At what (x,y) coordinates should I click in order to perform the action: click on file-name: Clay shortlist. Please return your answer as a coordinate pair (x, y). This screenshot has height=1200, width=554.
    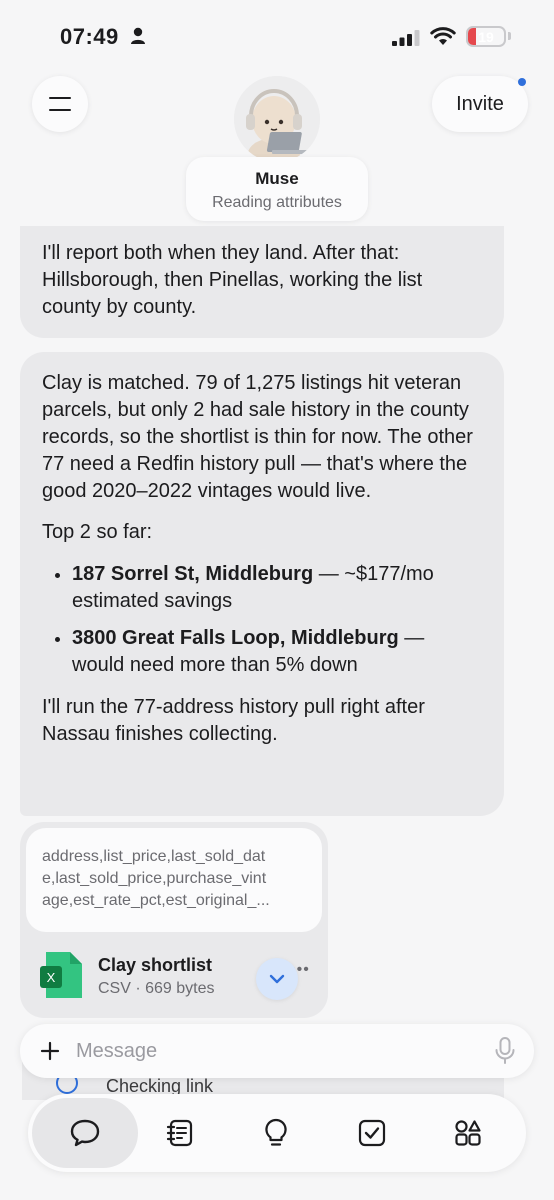
    Looking at the image, I should click on (155, 965).